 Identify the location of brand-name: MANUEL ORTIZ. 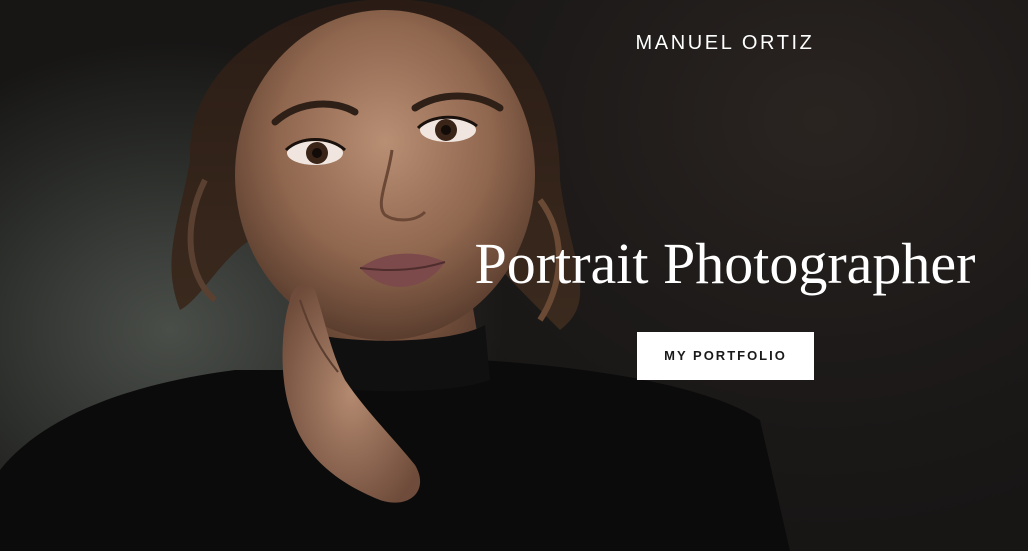
(725, 43).